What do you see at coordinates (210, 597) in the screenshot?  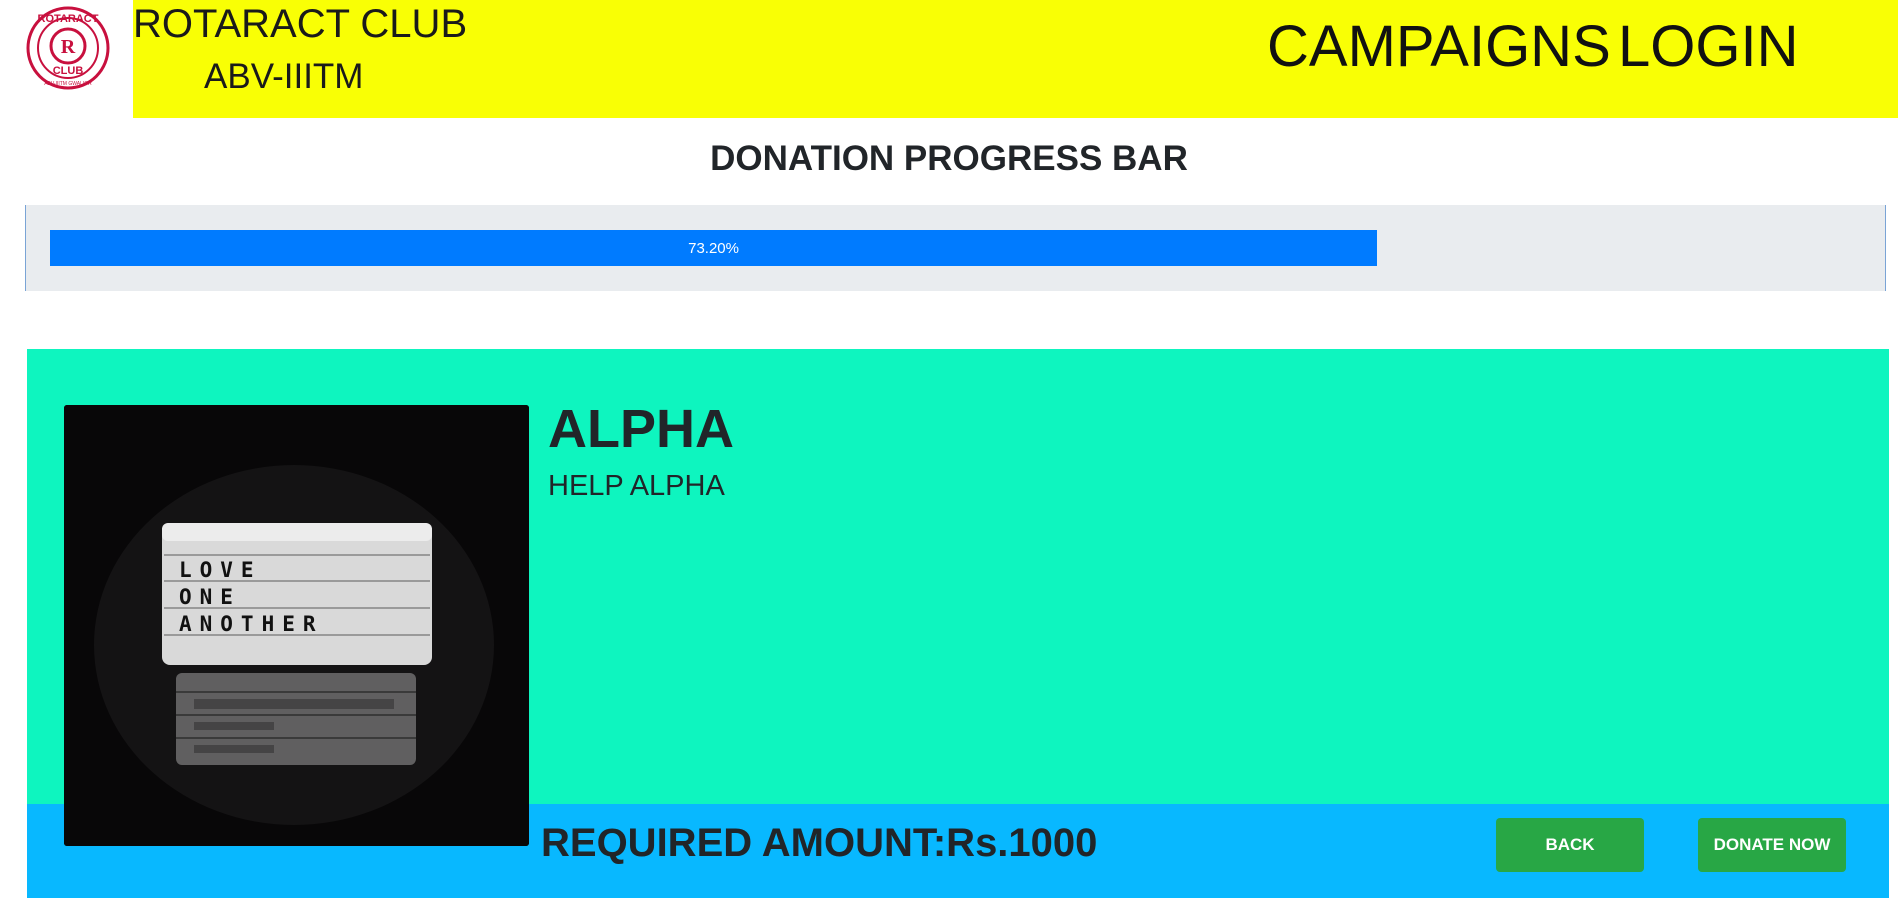 I see `image-text-line-2: ONE` at bounding box center [210, 597].